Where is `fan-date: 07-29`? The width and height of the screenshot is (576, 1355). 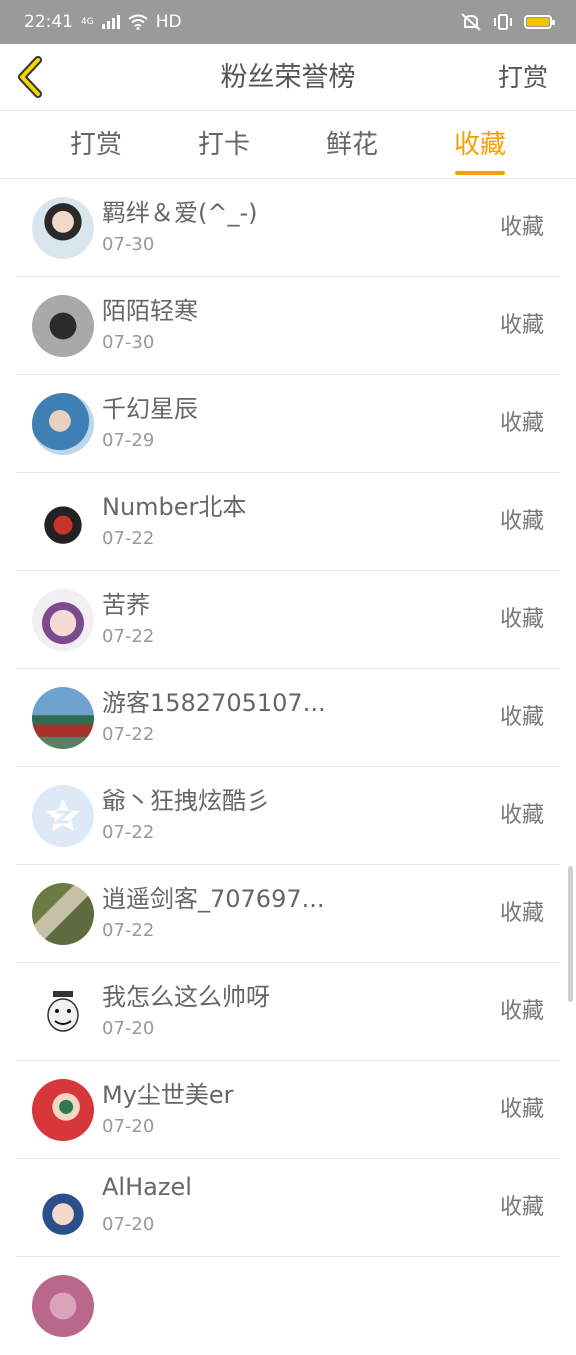
fan-date: 07-29 is located at coordinates (128, 440).